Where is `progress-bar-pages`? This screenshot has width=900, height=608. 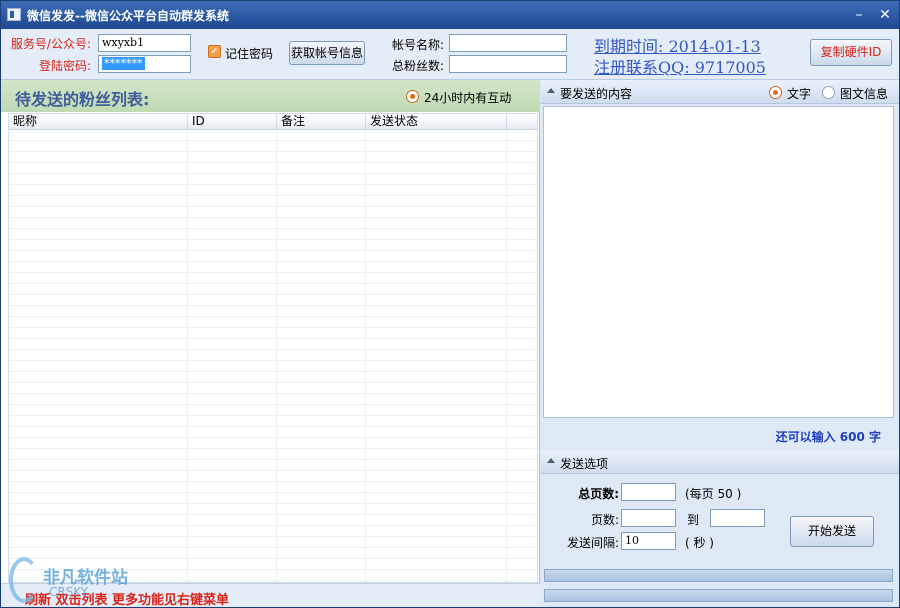
progress-bar-pages is located at coordinates (718, 575).